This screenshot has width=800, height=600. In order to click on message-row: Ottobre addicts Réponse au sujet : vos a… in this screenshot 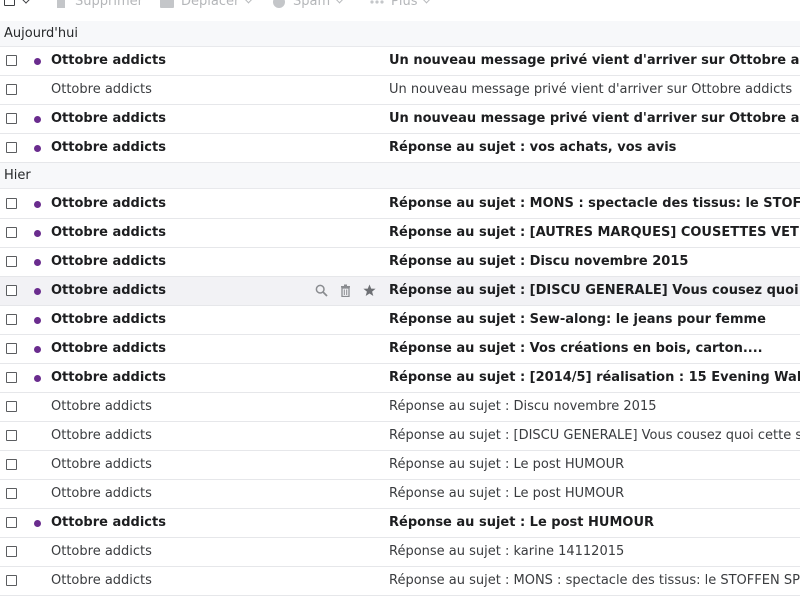, I will do `click(400, 148)`.